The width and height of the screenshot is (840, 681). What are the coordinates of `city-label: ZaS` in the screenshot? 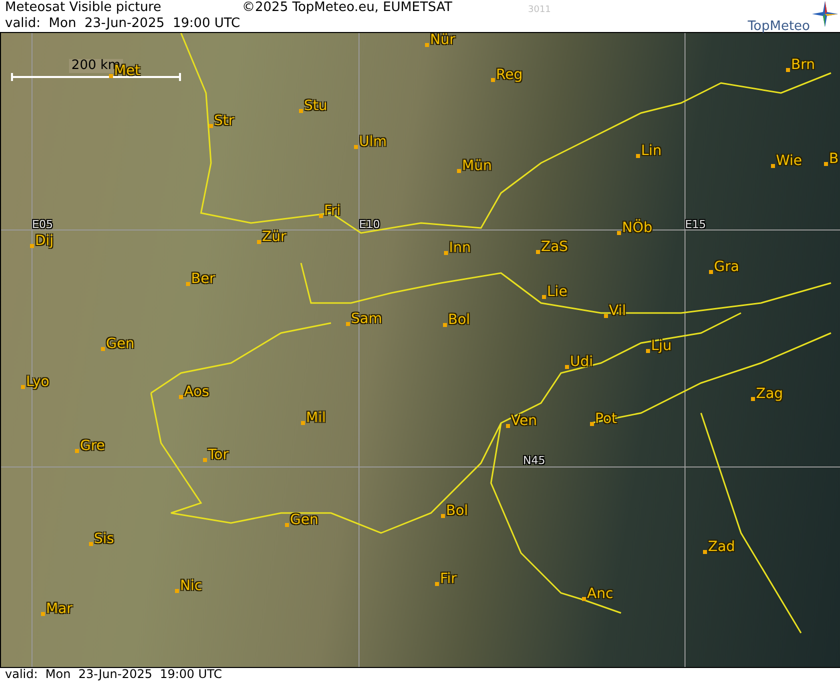 It's located at (554, 247).